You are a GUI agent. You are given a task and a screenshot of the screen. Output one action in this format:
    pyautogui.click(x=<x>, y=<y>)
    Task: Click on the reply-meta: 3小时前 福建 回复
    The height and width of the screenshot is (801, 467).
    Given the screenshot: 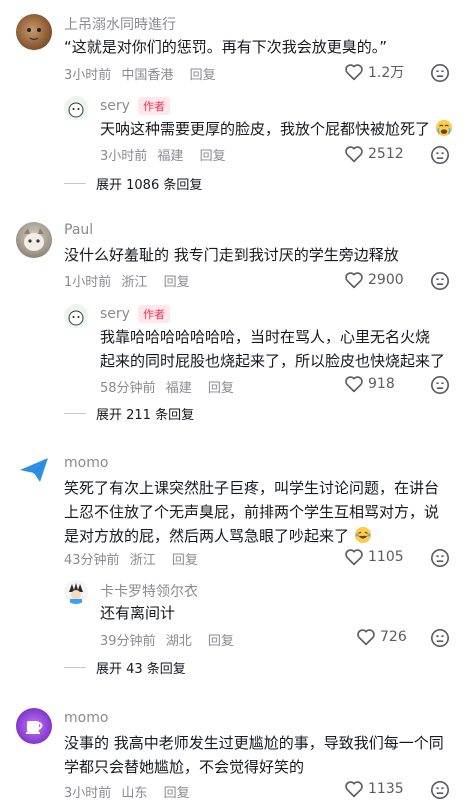 What is the action you would take?
    pyautogui.click(x=163, y=154)
    